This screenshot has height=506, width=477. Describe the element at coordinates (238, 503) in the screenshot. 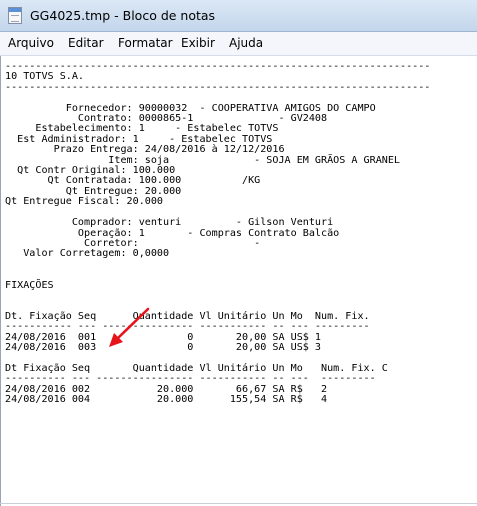

I see `editor-bottom-border` at that location.